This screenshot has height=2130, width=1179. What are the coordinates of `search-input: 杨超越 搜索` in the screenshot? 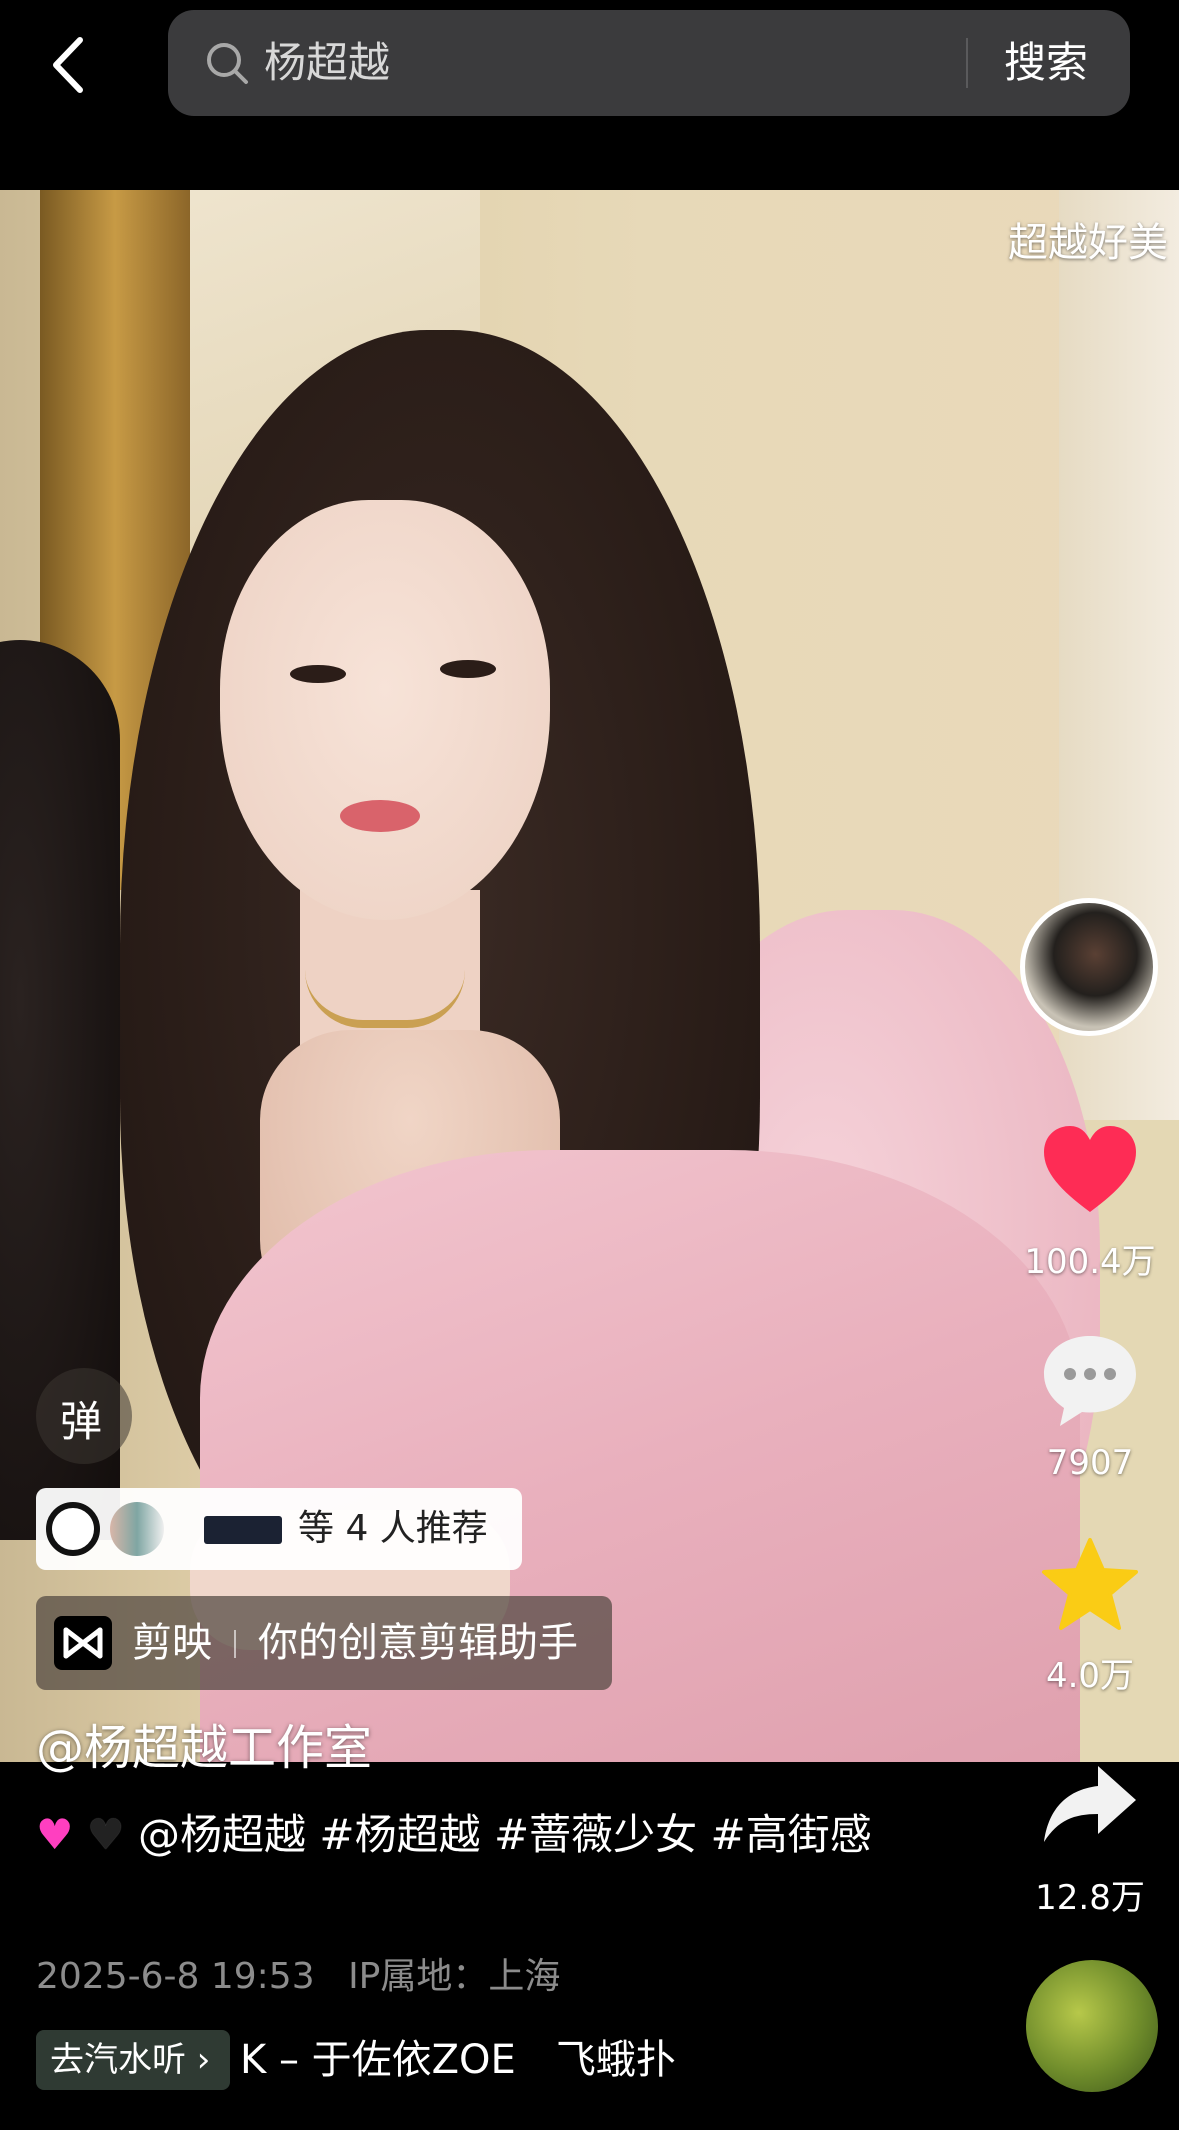 It's located at (649, 63).